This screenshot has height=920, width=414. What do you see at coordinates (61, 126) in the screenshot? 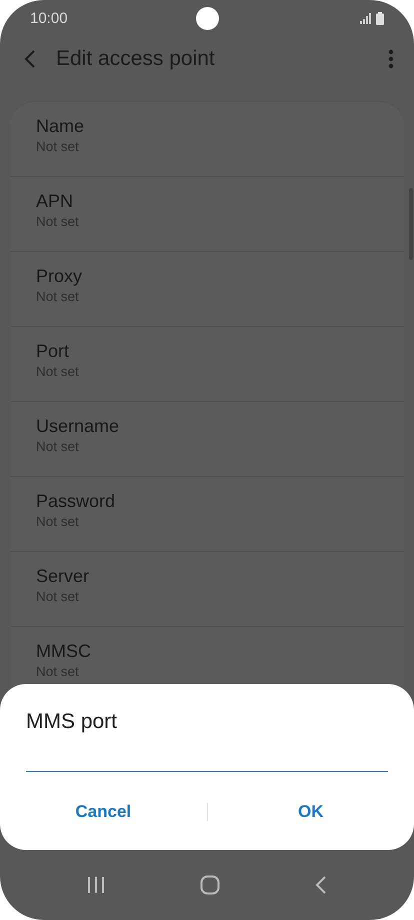
I see `setting-label: Name` at bounding box center [61, 126].